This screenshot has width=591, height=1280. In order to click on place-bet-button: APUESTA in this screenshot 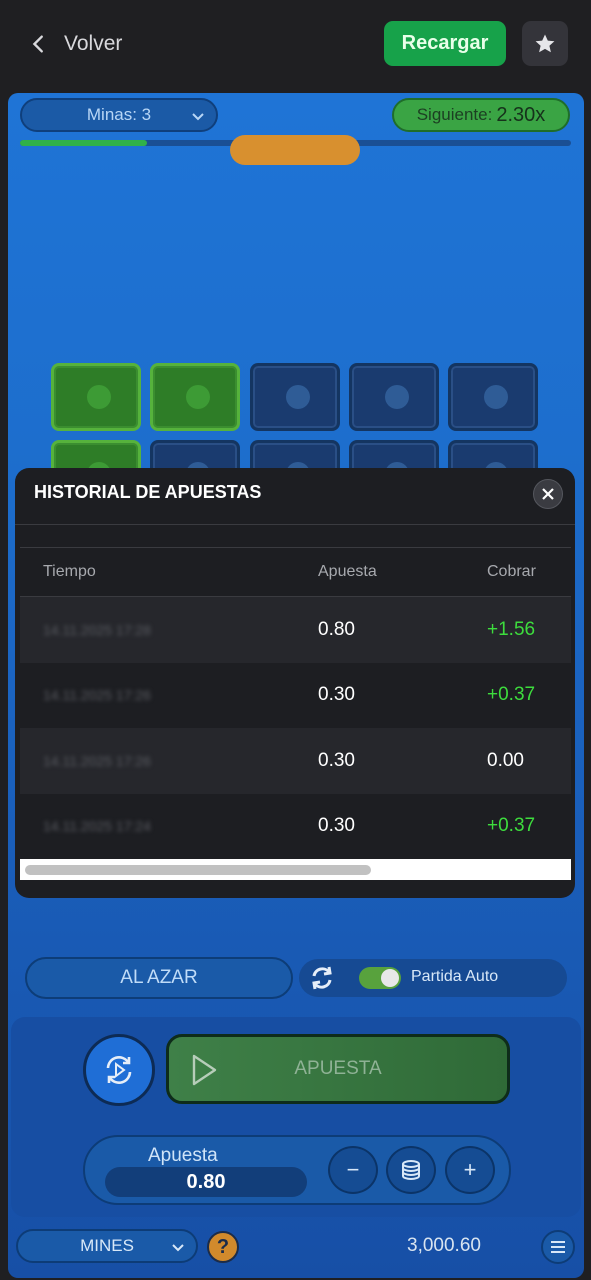, I will do `click(338, 1069)`.